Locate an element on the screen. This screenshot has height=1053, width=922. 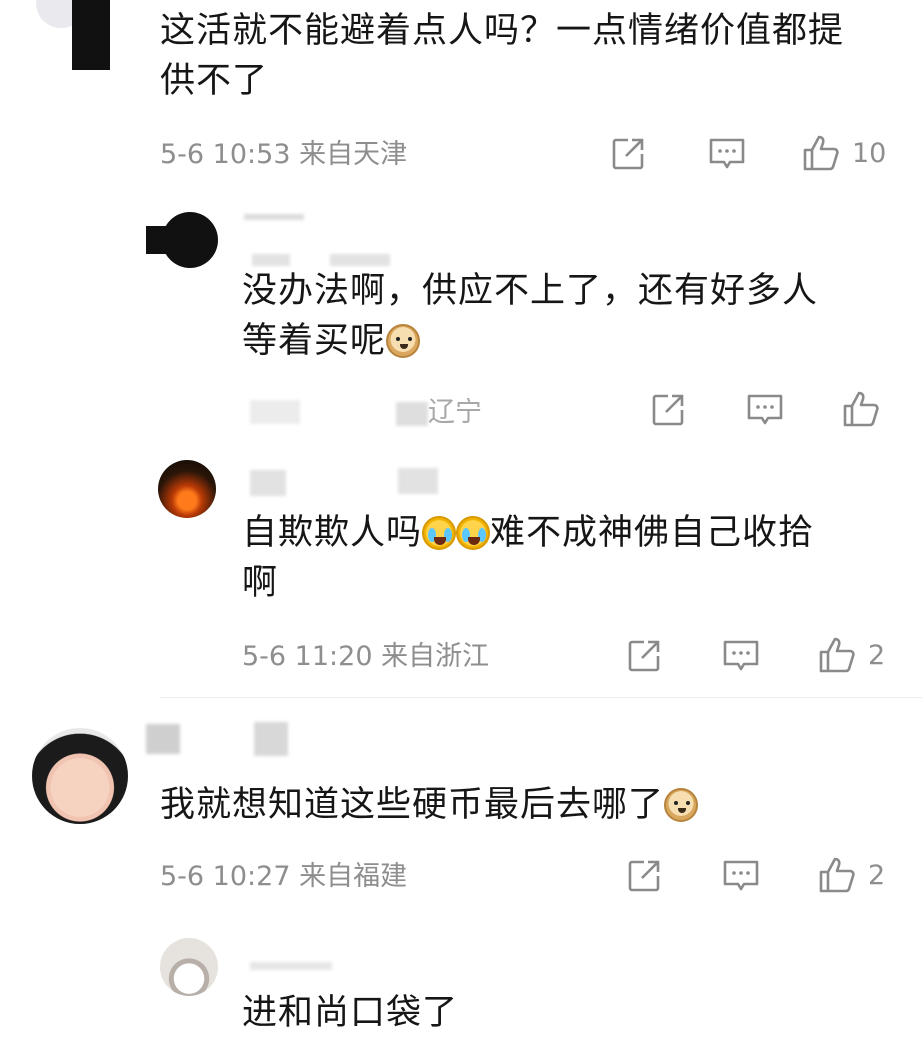
like-count: 10 is located at coordinates (869, 153).